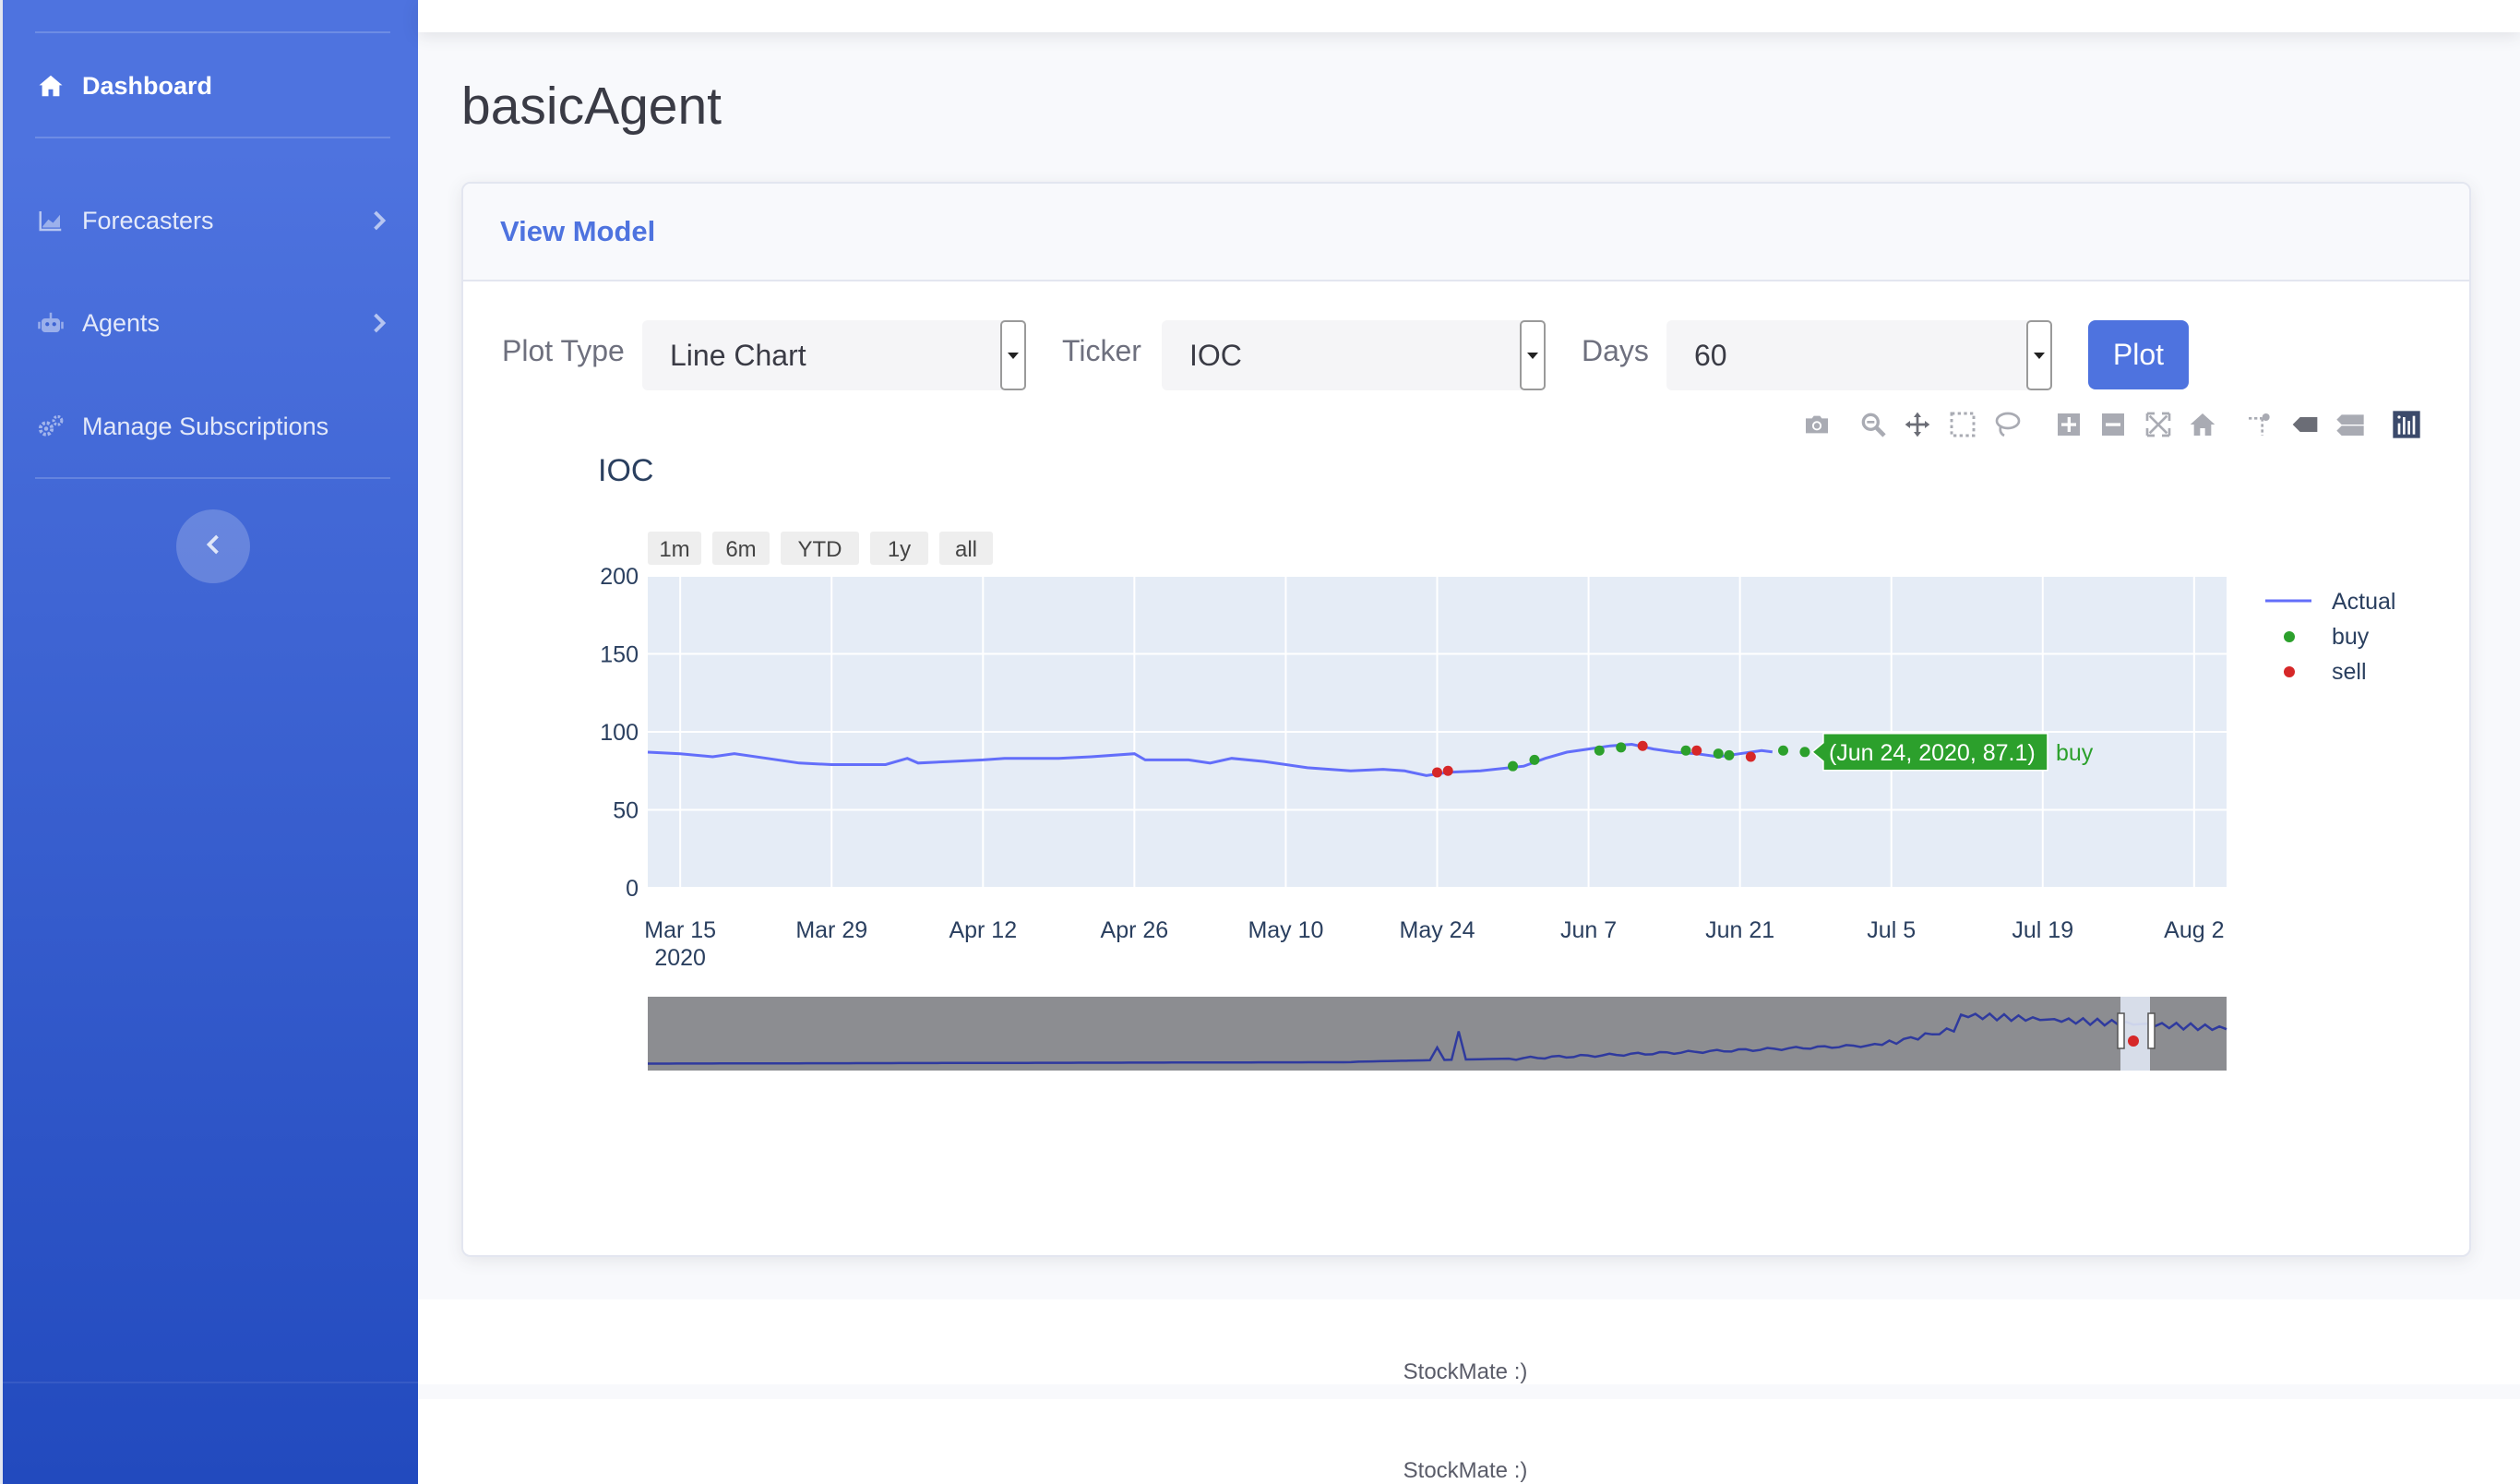 The height and width of the screenshot is (1484, 2520). I want to click on x-tick-label: Jun 21, so click(1739, 930).